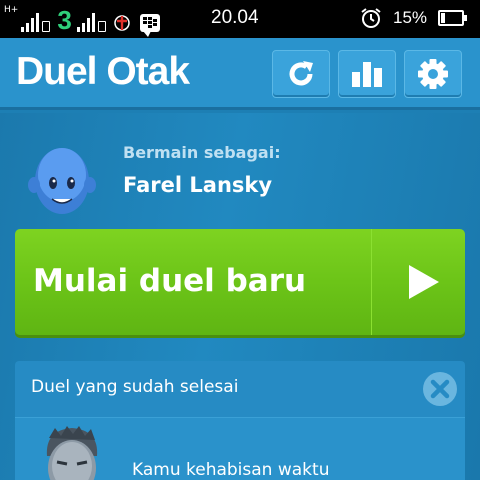 Image resolution: width=480 pixels, height=480 pixels. I want to click on signal-icon, so click(30, 22).